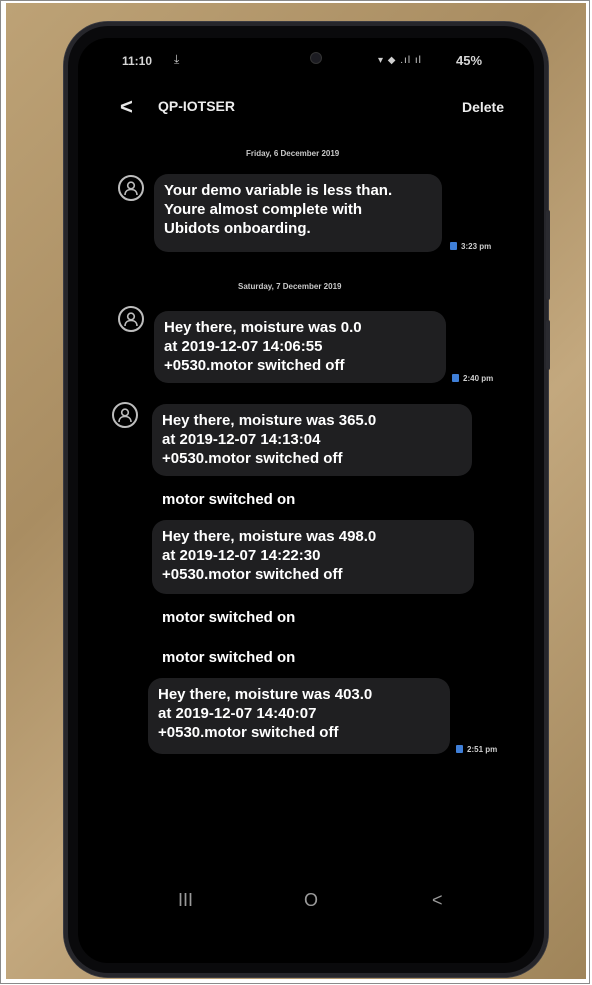  What do you see at coordinates (483, 107) in the screenshot?
I see `delete-button: Delete` at bounding box center [483, 107].